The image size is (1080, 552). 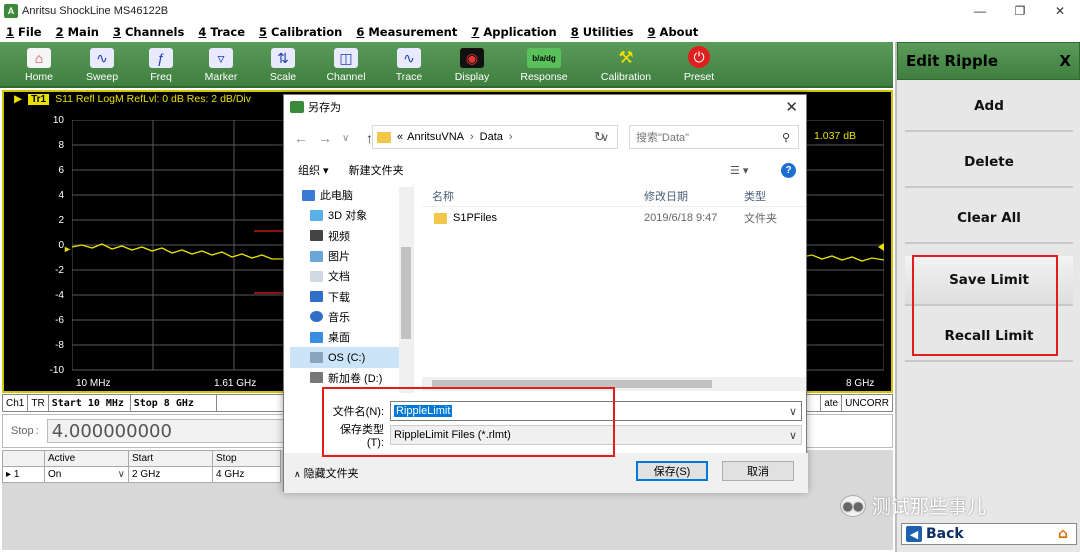 What do you see at coordinates (533, 196) in the screenshot?
I see `column-name: 名称` at bounding box center [533, 196].